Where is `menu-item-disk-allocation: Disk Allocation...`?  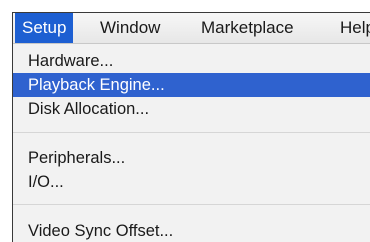
menu-item-disk-allocation: Disk Allocation... is located at coordinates (191, 109).